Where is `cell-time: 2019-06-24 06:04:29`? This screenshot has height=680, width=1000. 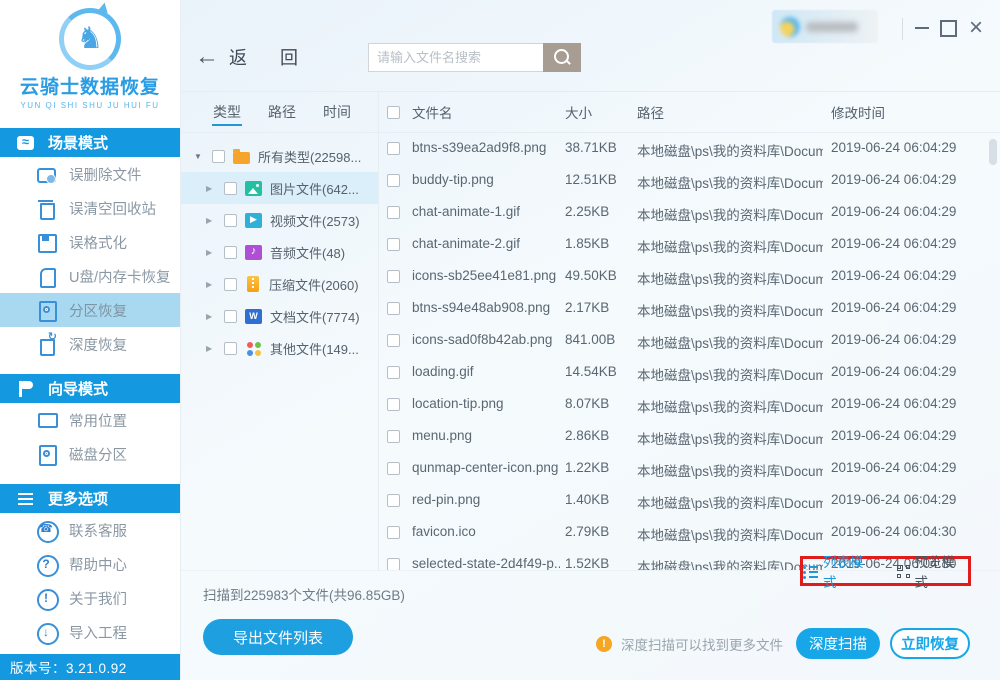 cell-time: 2019-06-24 06:04:29 is located at coordinates (894, 147).